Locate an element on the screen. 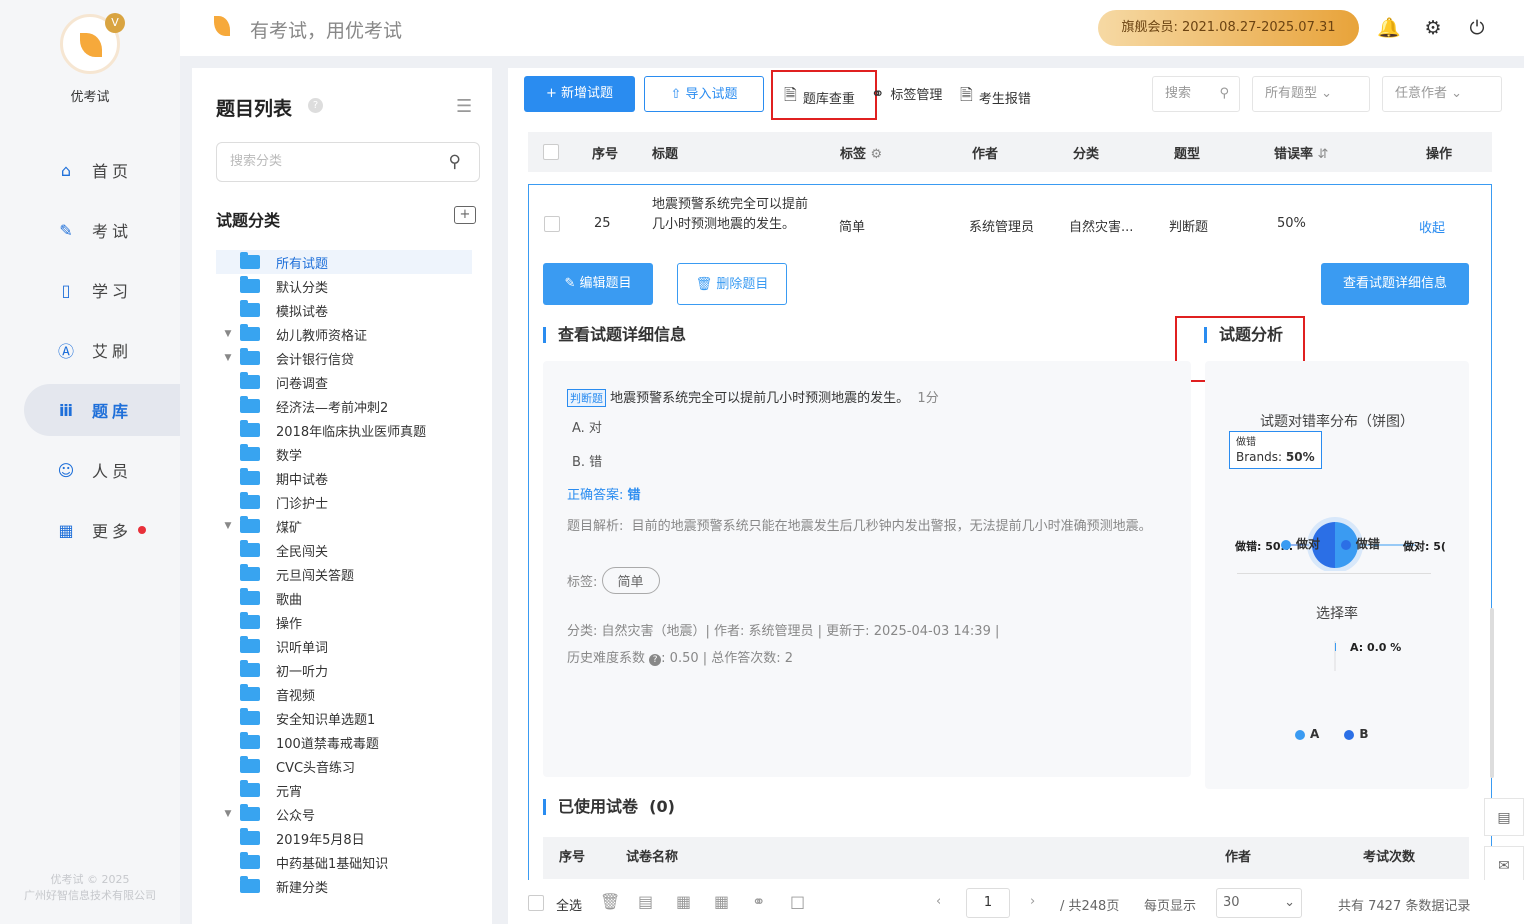 Image resolution: width=1524 pixels, height=924 pixels. export-excel-icon: ▦ is located at coordinates (721, 901).